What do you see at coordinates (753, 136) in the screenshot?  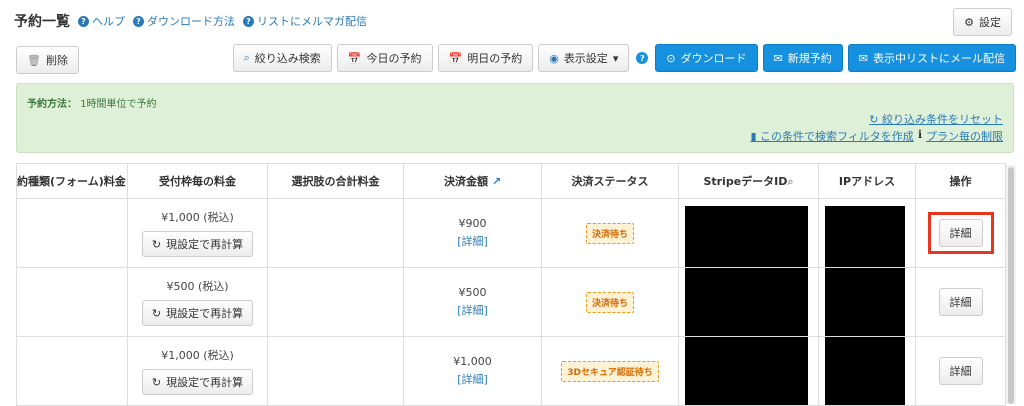 I see `bookmark-icon: ▮` at bounding box center [753, 136].